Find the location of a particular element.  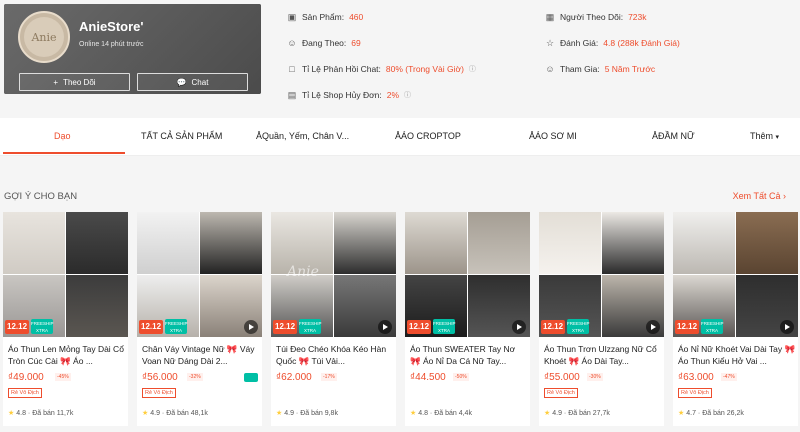

stat-products: ▣ Sản Phẩm: 460 is located at coordinates (325, 17).